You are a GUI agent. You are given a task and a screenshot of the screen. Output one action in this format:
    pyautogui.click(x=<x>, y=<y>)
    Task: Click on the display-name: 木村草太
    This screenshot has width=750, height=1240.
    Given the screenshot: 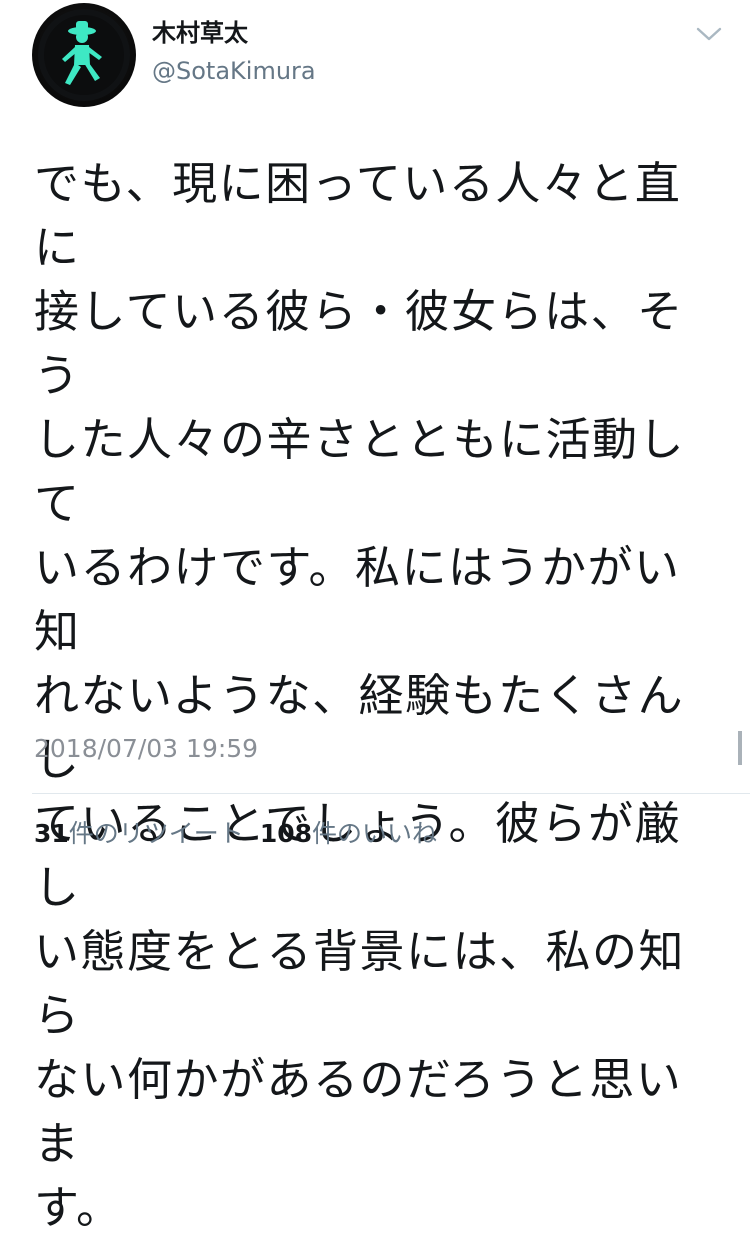 What is the action you would take?
    pyautogui.click(x=200, y=33)
    